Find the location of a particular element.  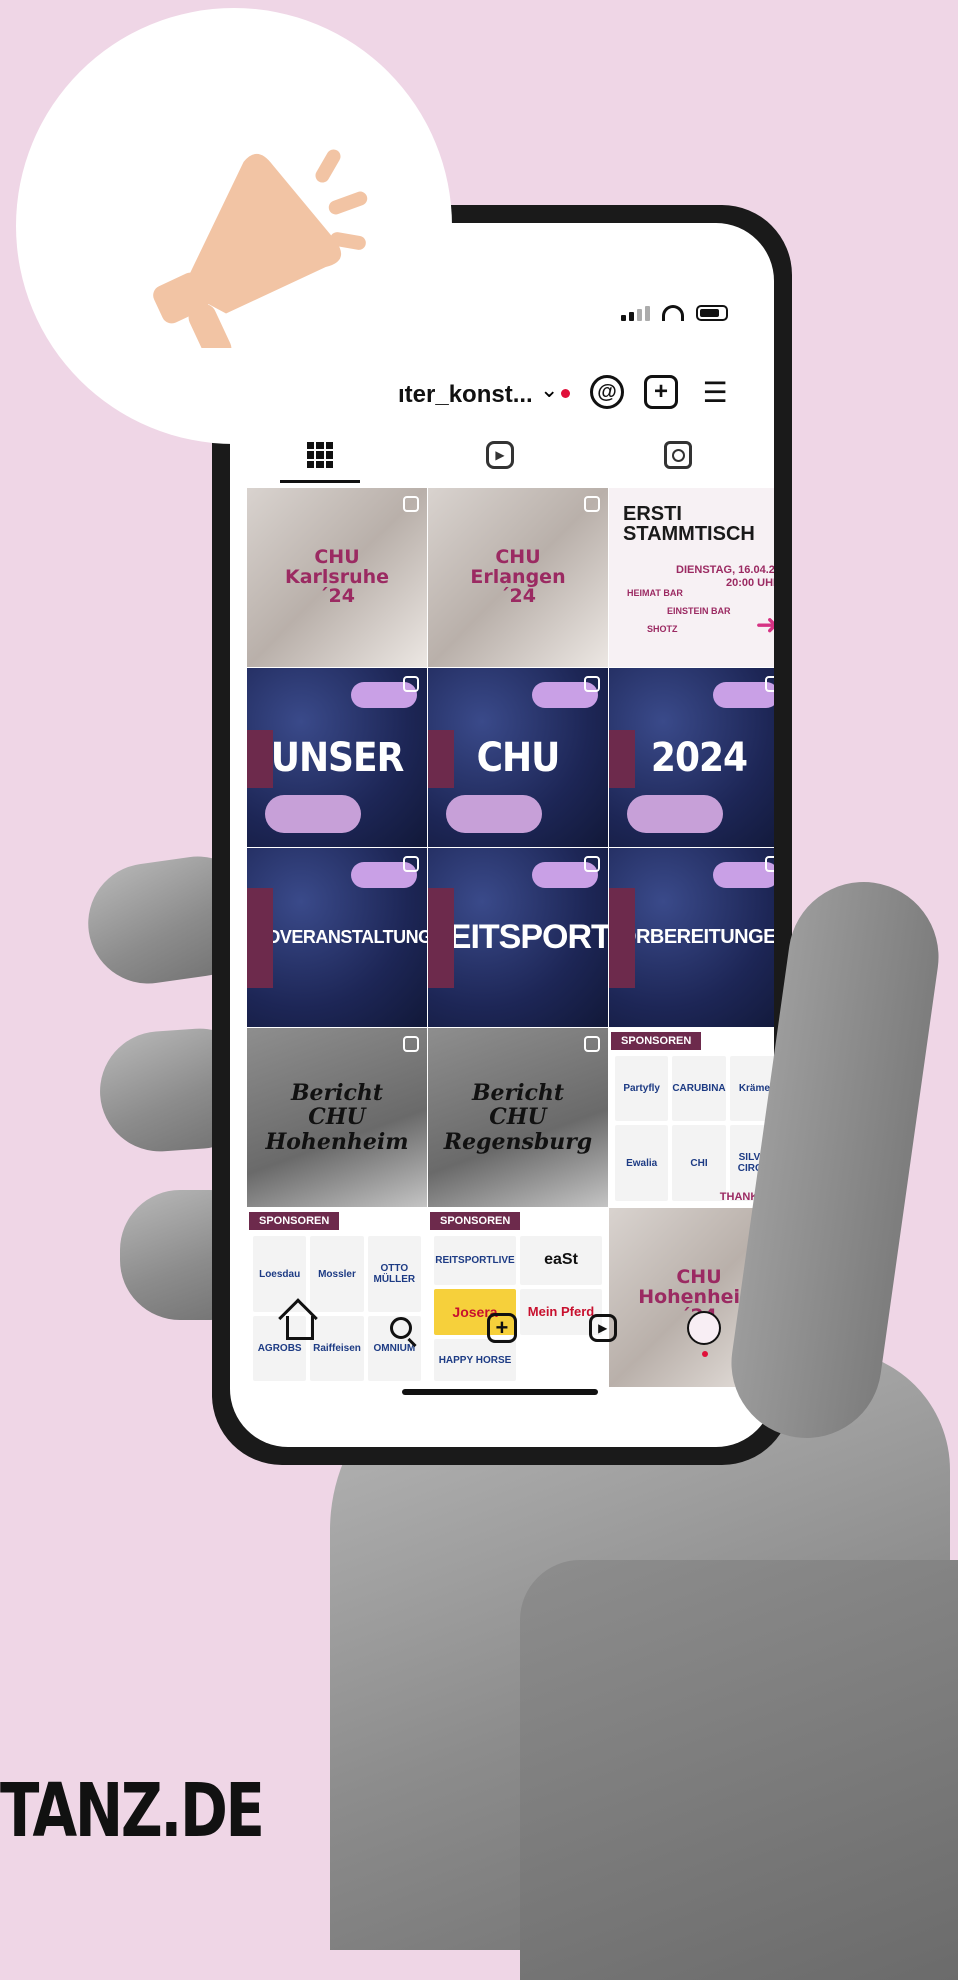

battery-icon is located at coordinates (712, 313).